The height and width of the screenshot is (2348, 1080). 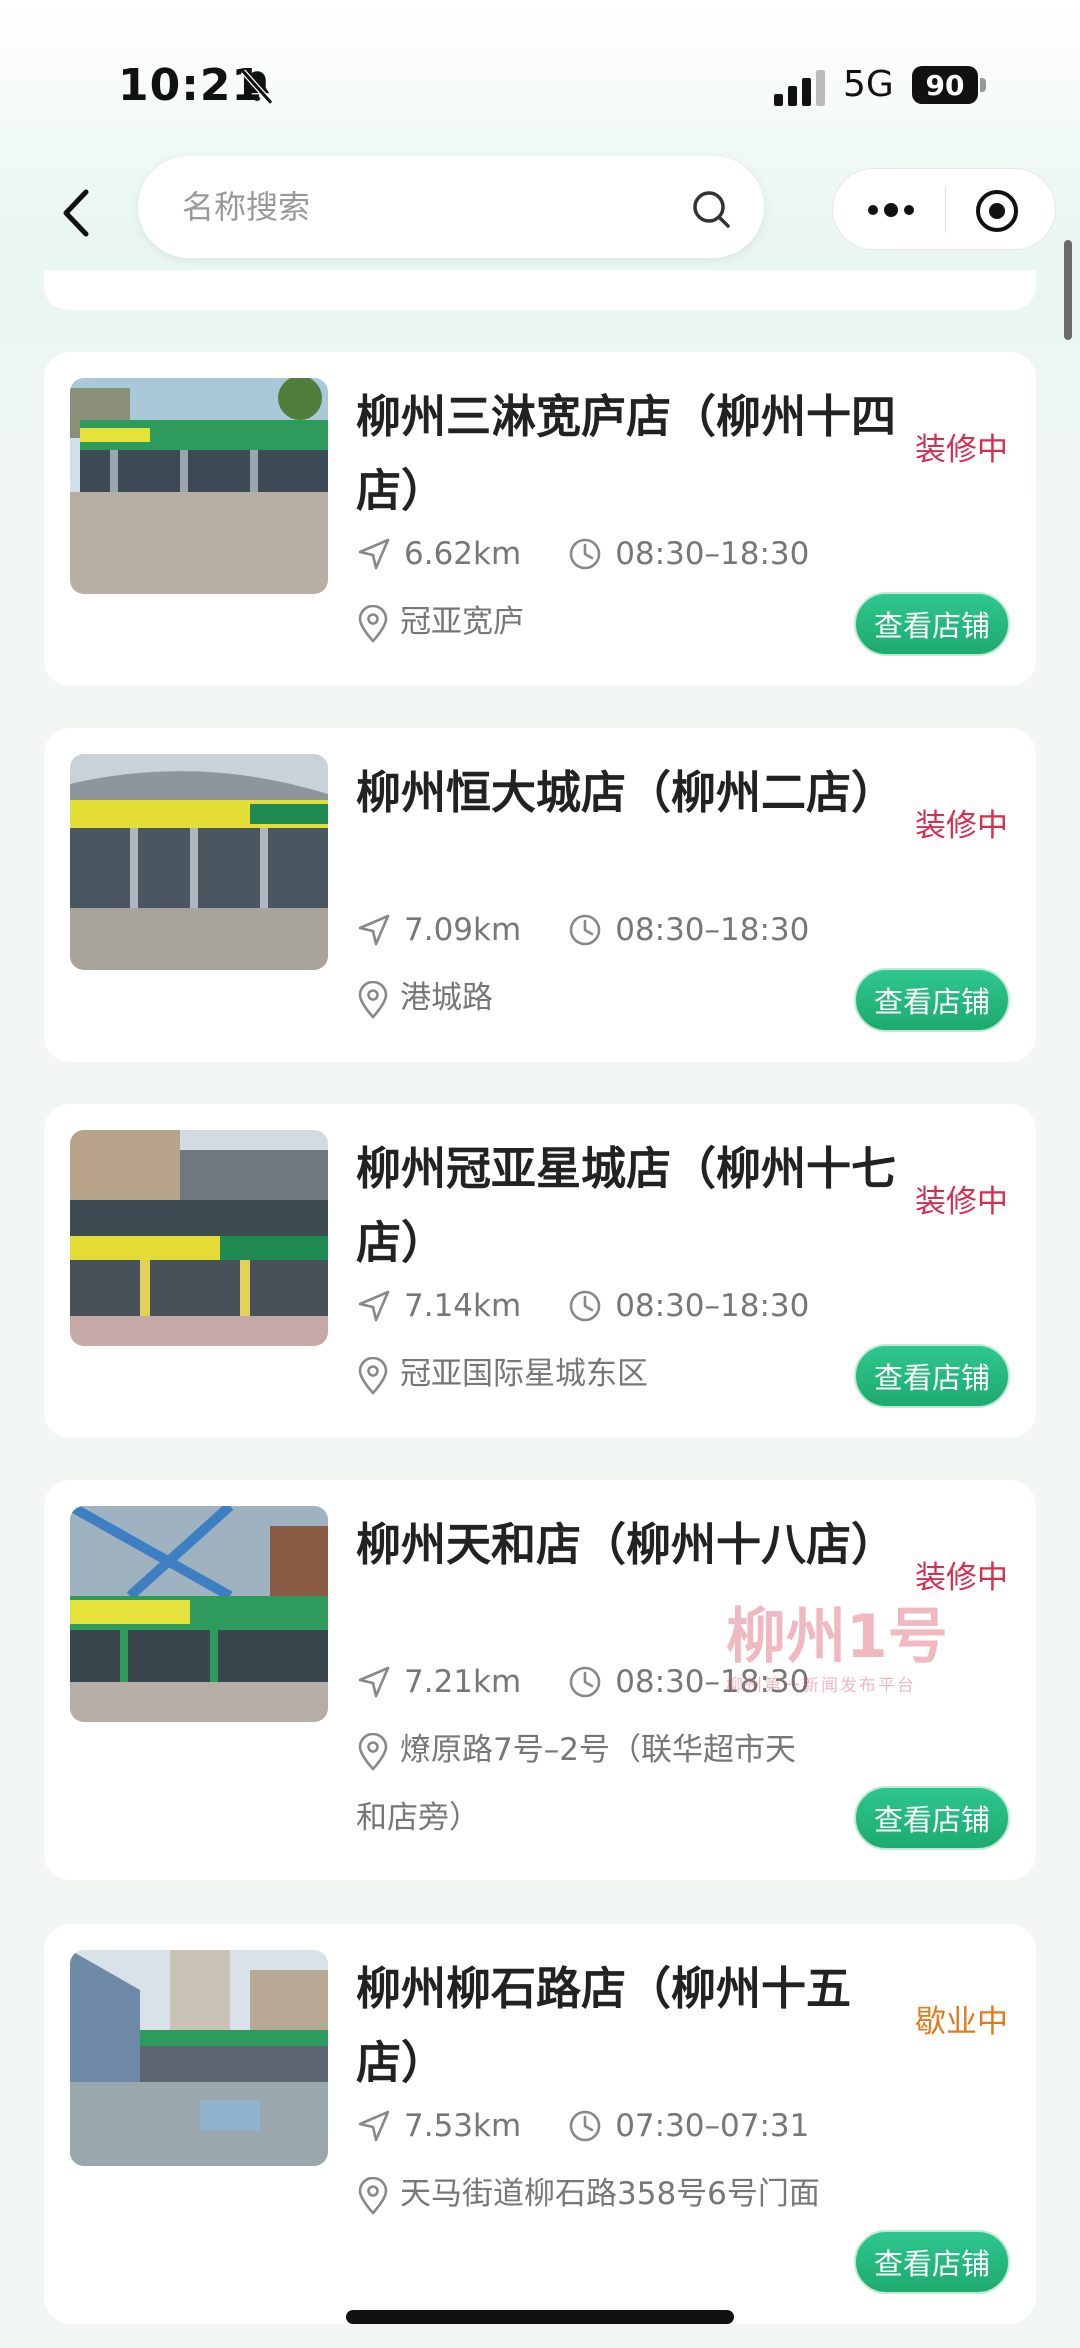 I want to click on battery-indicator: 90, so click(x=945, y=85).